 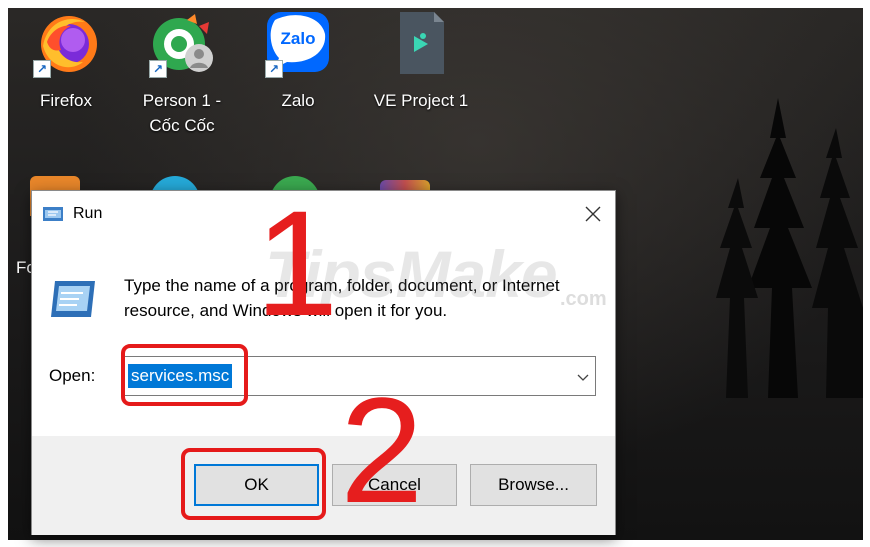 I want to click on highlight-input, so click(x=184, y=375).